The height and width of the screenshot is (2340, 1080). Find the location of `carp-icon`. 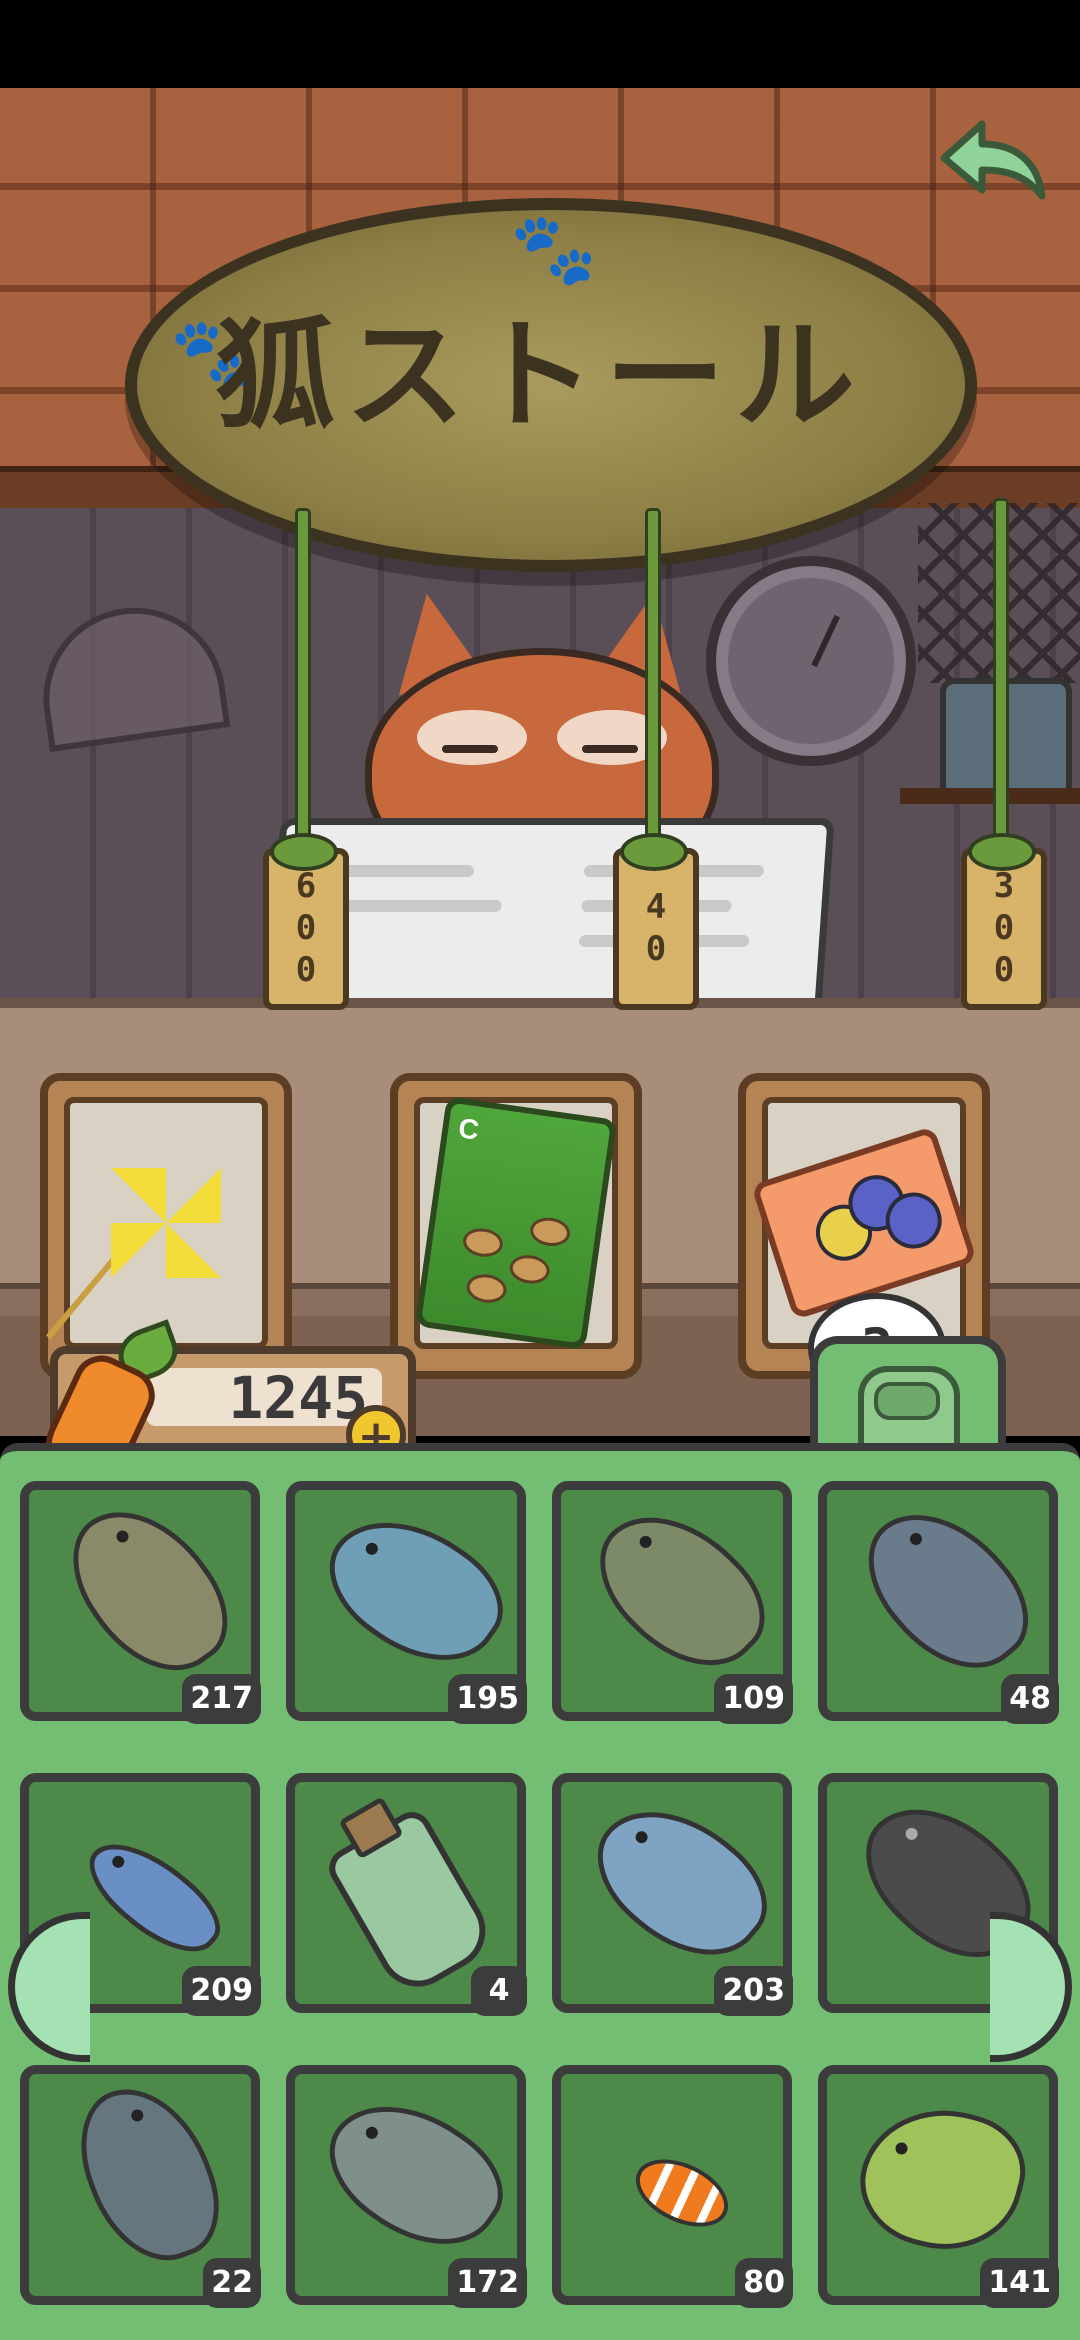

carp-icon is located at coordinates (415, 2174).